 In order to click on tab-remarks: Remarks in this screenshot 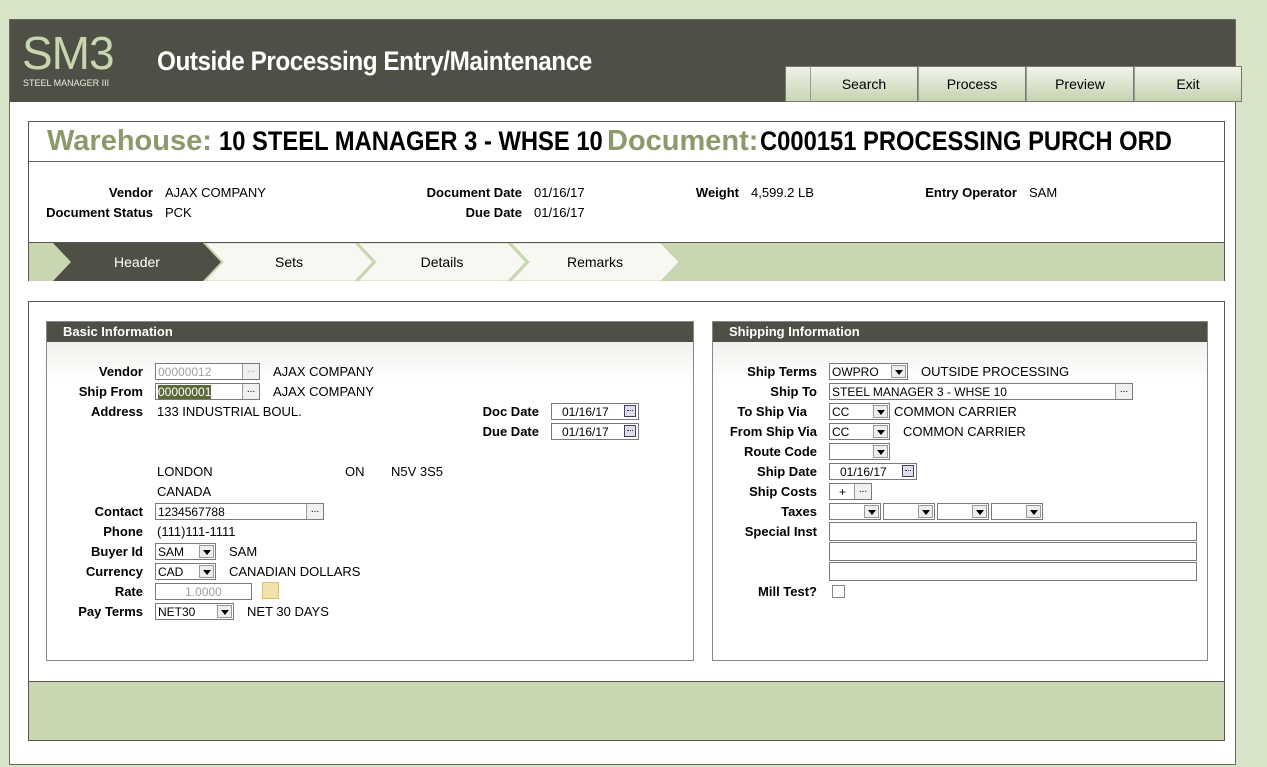, I will do `click(595, 262)`.